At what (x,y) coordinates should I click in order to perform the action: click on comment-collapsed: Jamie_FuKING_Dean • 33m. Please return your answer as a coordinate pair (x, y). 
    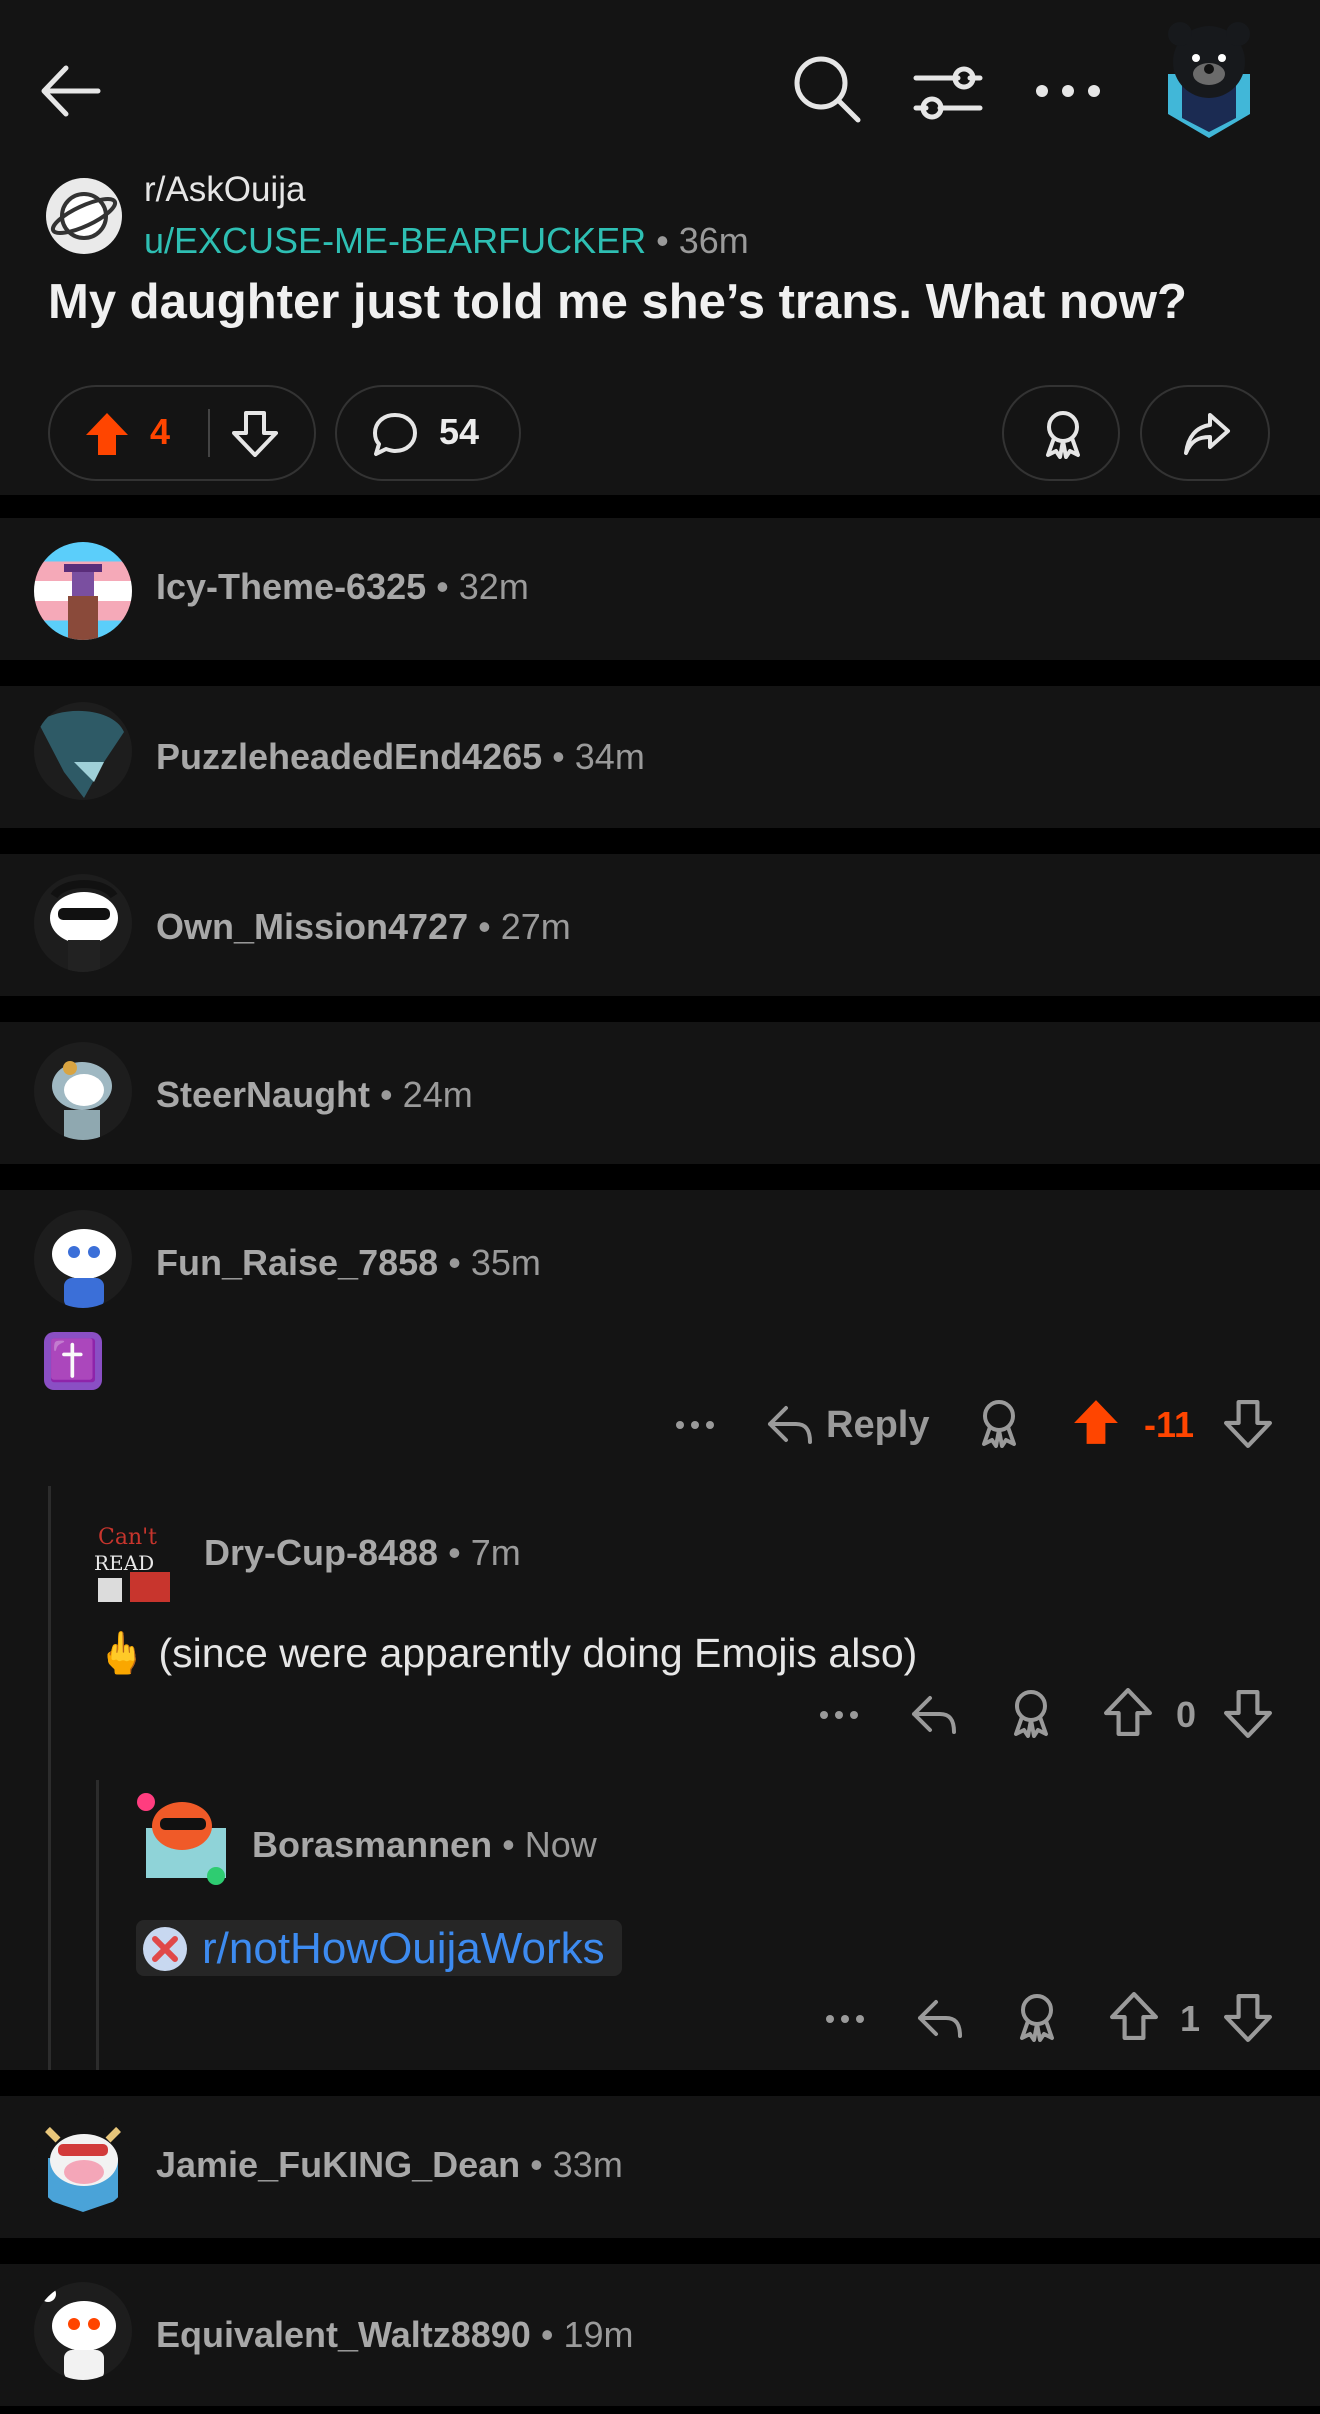
    Looking at the image, I should click on (660, 2167).